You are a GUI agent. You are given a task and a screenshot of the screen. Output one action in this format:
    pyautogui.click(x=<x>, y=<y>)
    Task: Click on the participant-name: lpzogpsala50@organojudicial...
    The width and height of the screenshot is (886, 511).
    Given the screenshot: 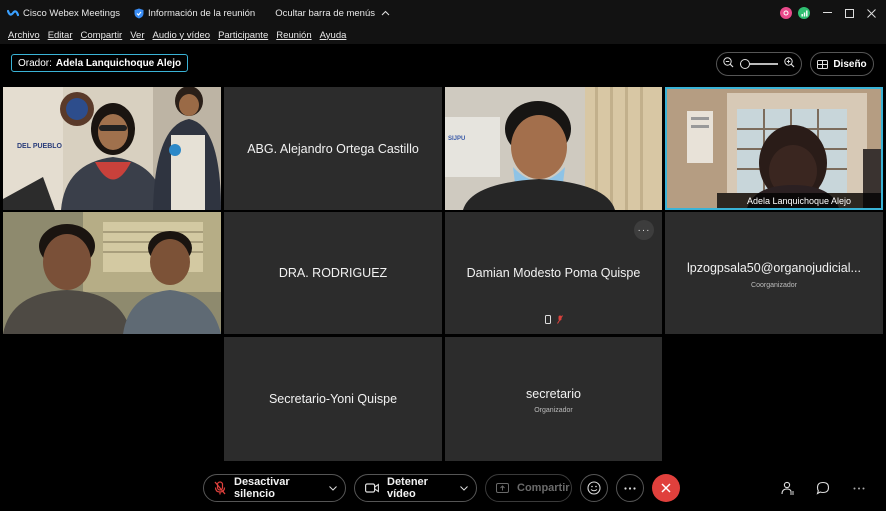 What is the action you would take?
    pyautogui.click(x=774, y=268)
    